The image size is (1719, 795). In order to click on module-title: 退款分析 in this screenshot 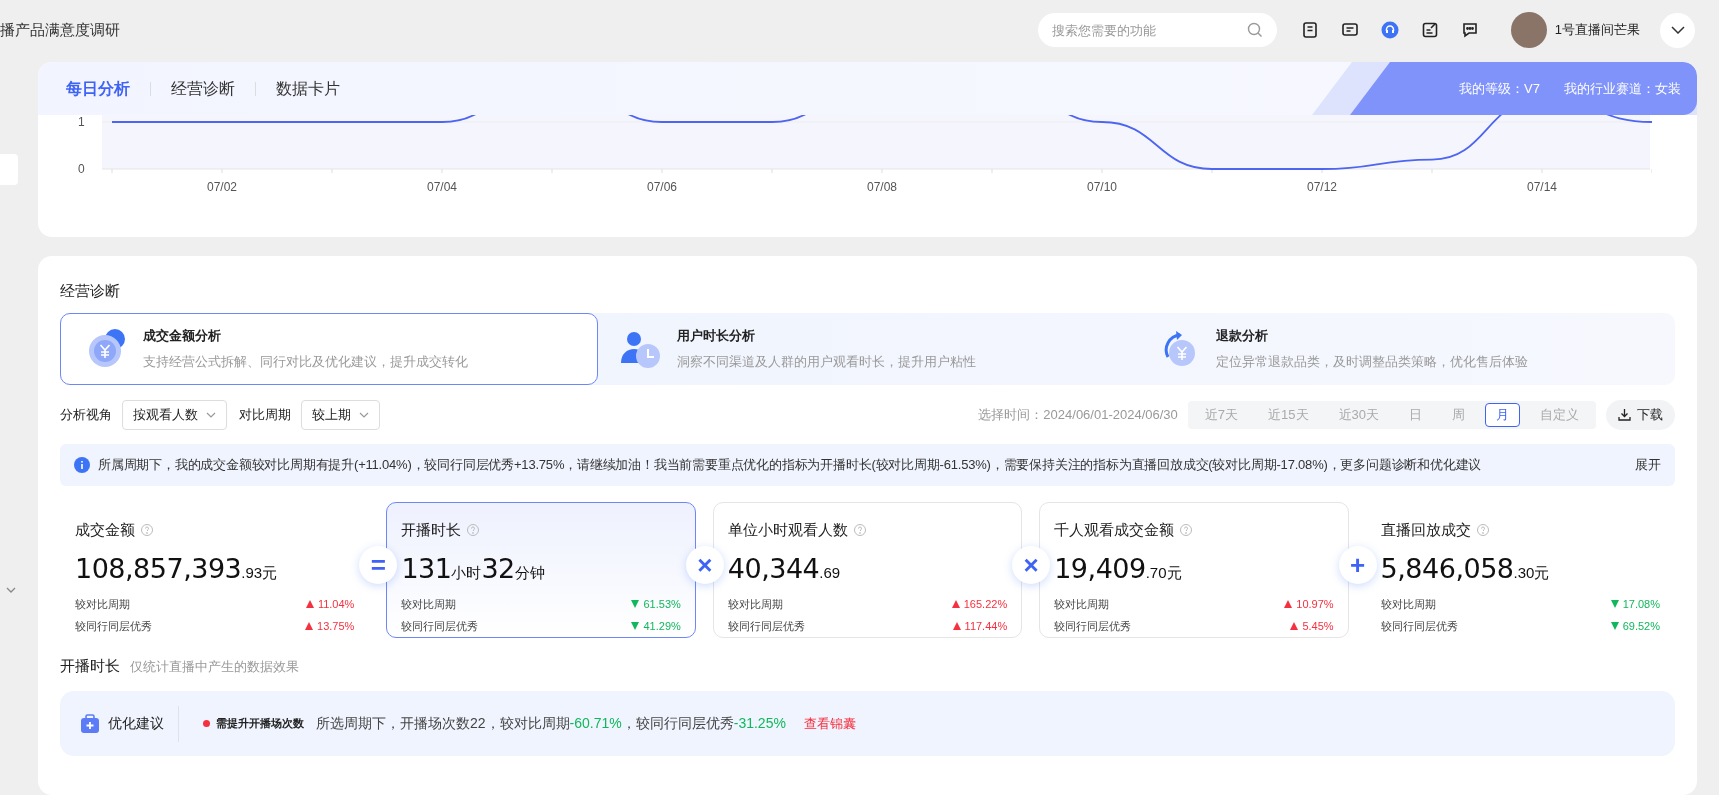, I will do `click(1242, 336)`.